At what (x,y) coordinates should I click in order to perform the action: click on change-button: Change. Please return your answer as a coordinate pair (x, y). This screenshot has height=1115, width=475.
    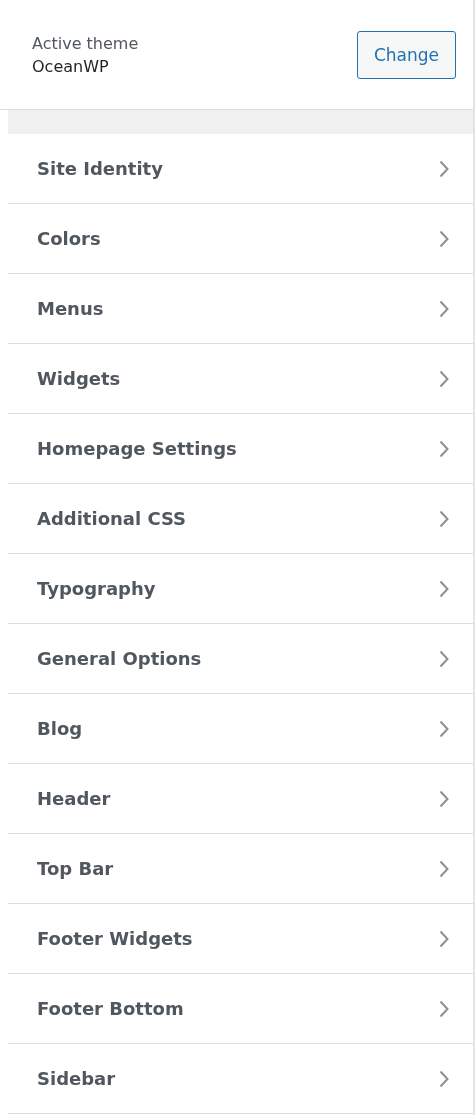
    Looking at the image, I should click on (406, 54).